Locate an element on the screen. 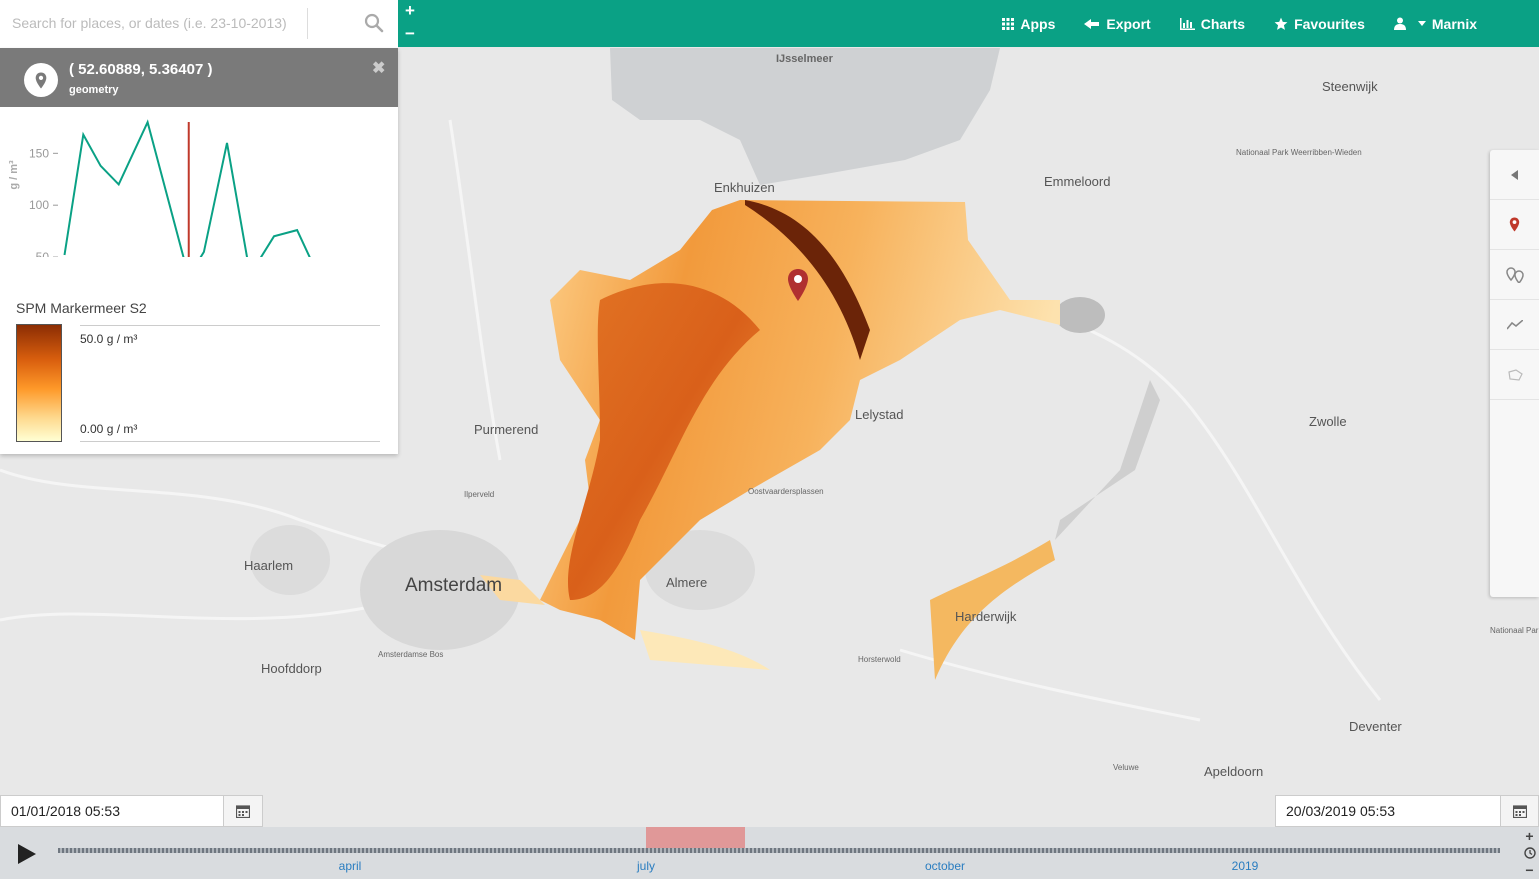  nav-label: Marnix is located at coordinates (1454, 23).